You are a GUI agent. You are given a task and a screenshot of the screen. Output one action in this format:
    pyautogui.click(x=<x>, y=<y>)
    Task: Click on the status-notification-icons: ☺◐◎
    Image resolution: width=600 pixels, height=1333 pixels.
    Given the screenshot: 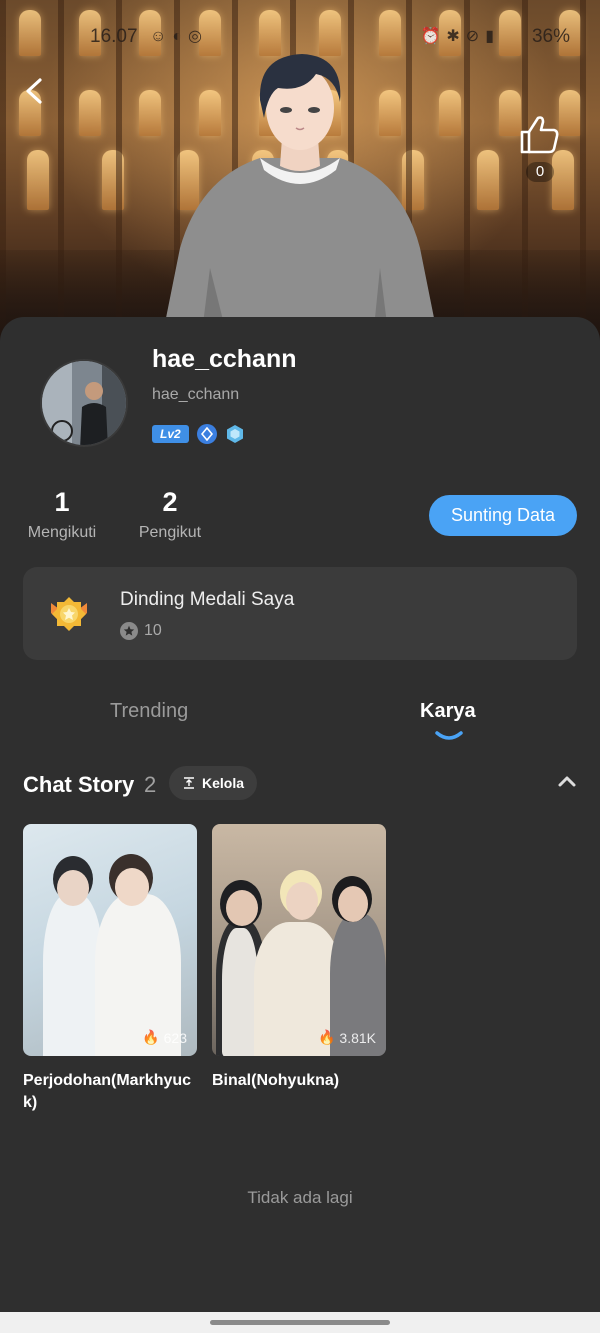 What is the action you would take?
    pyautogui.click(x=179, y=36)
    